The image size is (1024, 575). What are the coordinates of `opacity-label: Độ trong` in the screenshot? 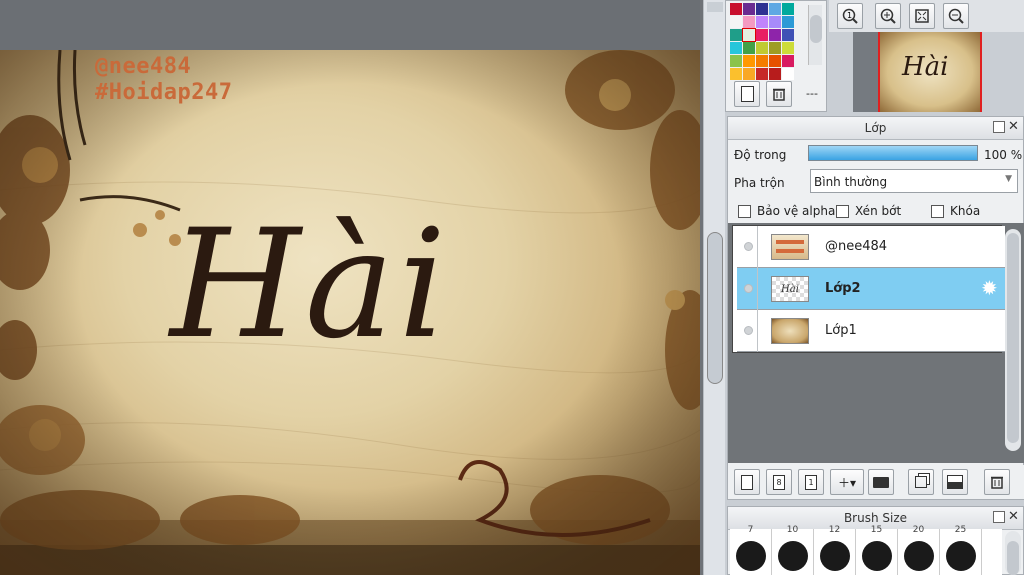 It's located at (760, 155).